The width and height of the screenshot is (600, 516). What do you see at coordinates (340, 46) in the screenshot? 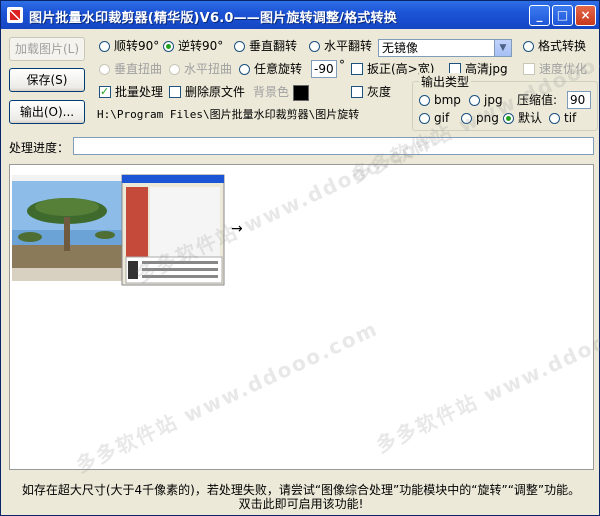
I see `horizontal-flip-option: 水平翻转` at bounding box center [340, 46].